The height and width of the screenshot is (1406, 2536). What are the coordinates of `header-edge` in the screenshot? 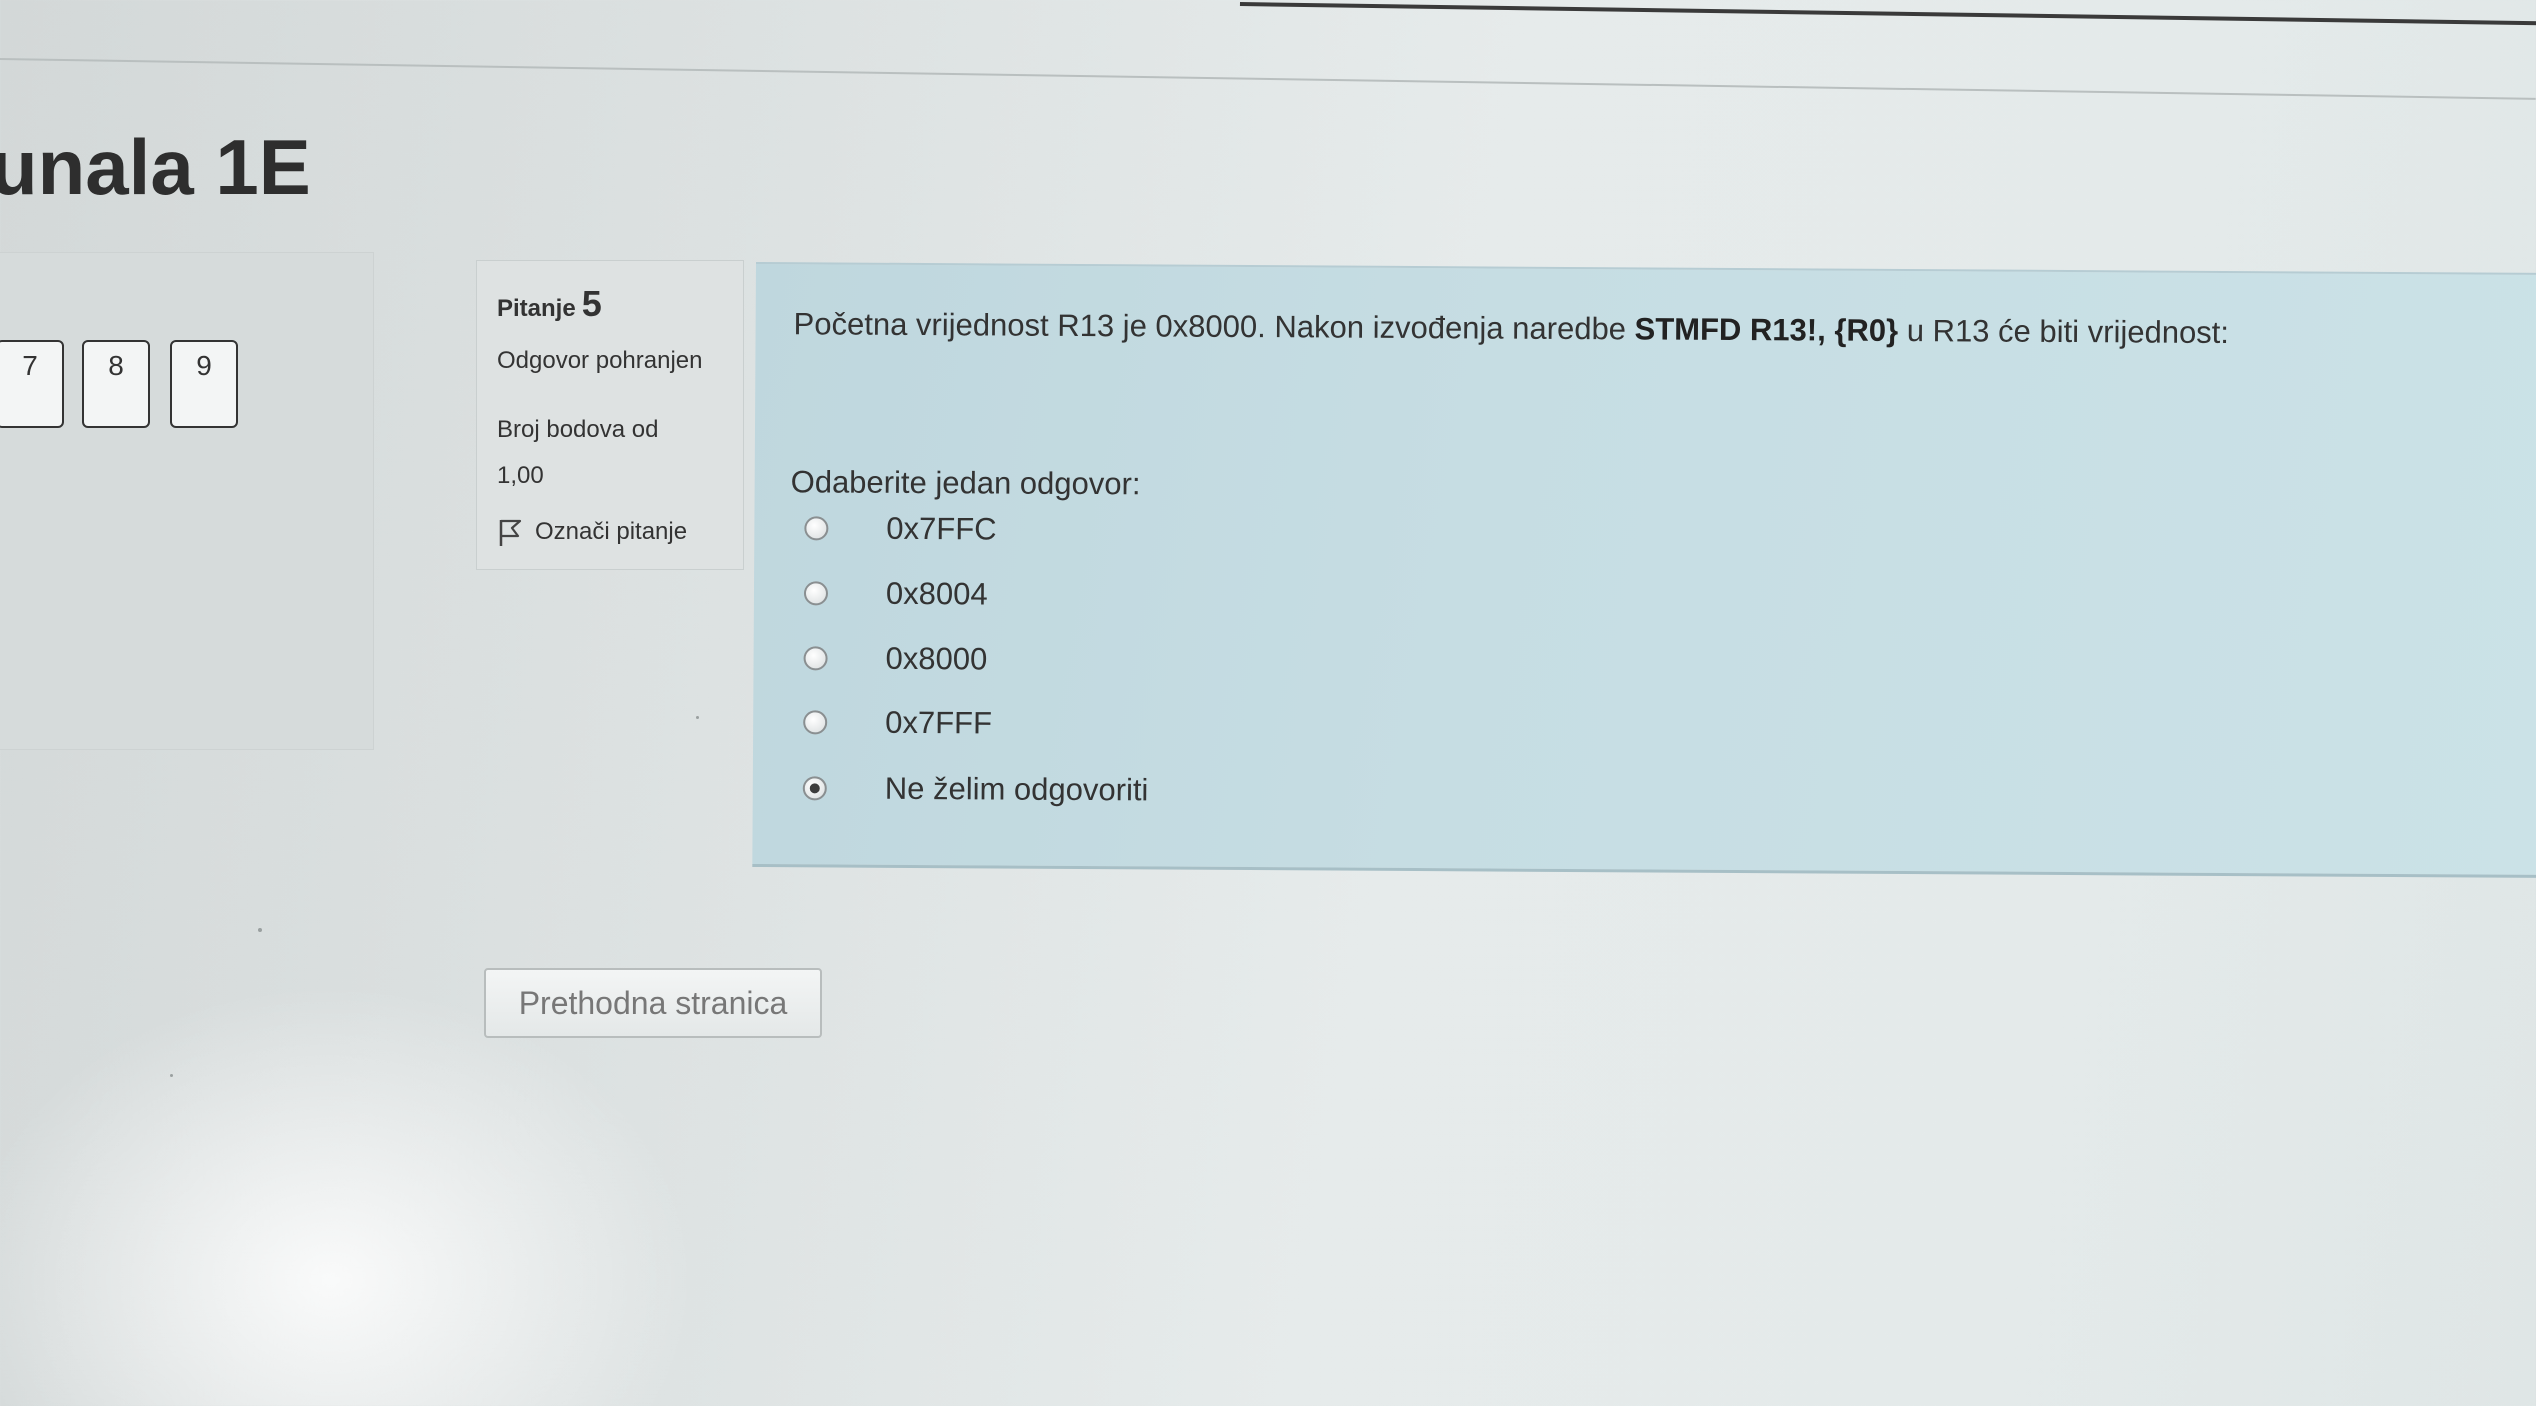 It's located at (1887, 14).